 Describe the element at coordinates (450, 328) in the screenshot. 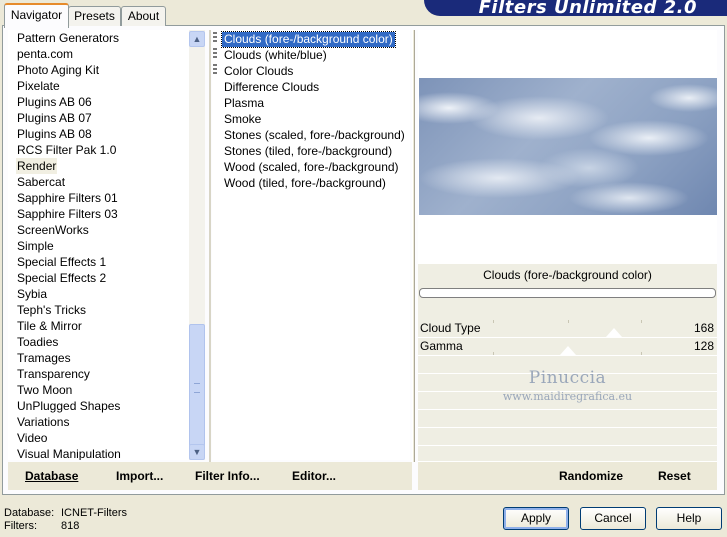

I see `slider-label: Cloud Type` at that location.